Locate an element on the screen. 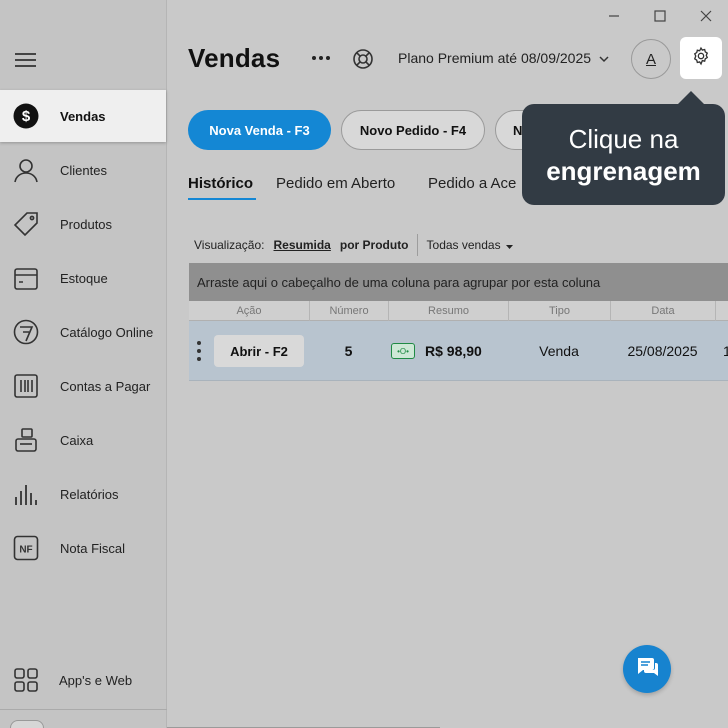  cell-data: 25/08/2025 is located at coordinates (662, 351).